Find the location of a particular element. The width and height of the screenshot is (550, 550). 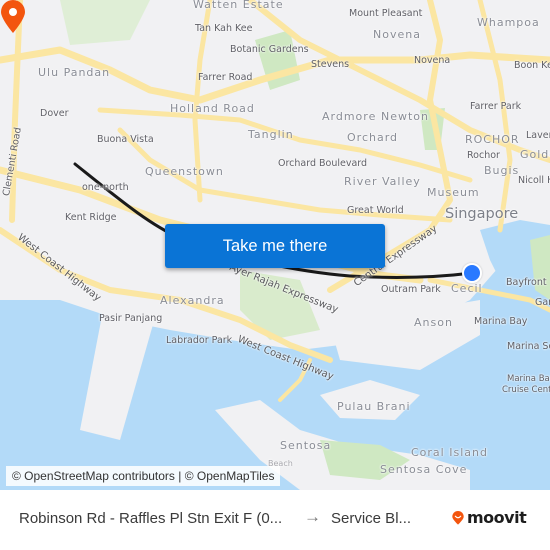

label-ulu-pandan: Ulu Pandan is located at coordinates (74, 72).